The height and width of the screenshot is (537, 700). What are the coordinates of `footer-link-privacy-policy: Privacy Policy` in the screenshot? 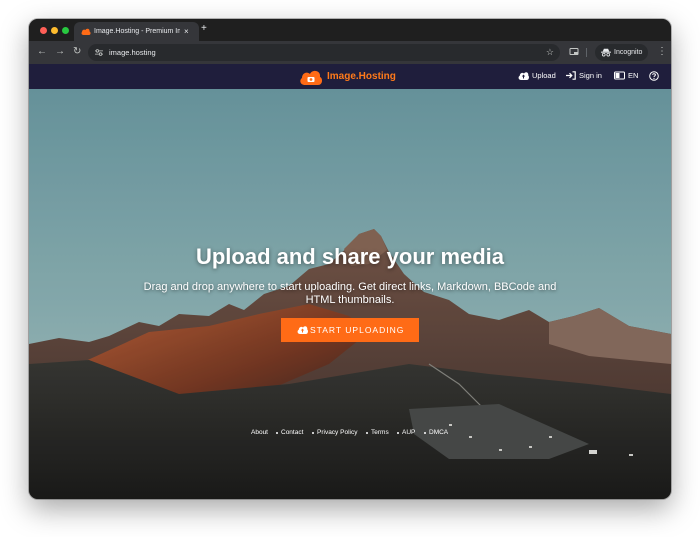 It's located at (337, 433).